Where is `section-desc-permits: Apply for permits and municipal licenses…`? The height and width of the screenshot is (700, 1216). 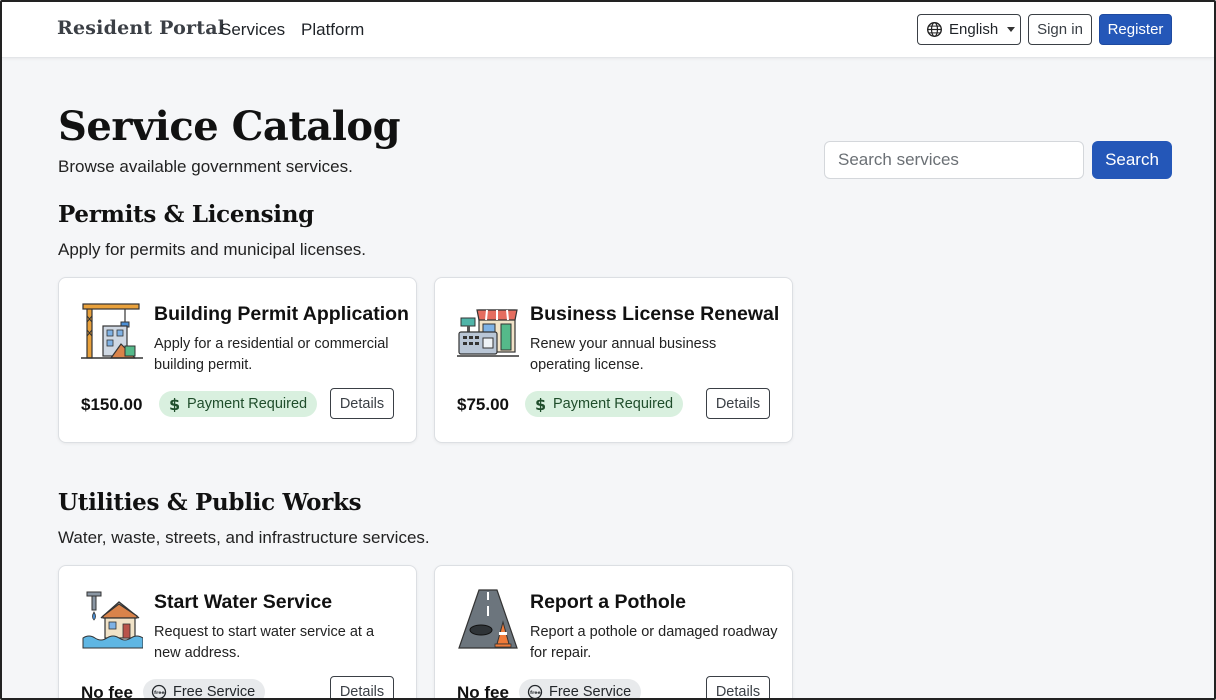 section-desc-permits: Apply for permits and municipal licenses… is located at coordinates (212, 249).